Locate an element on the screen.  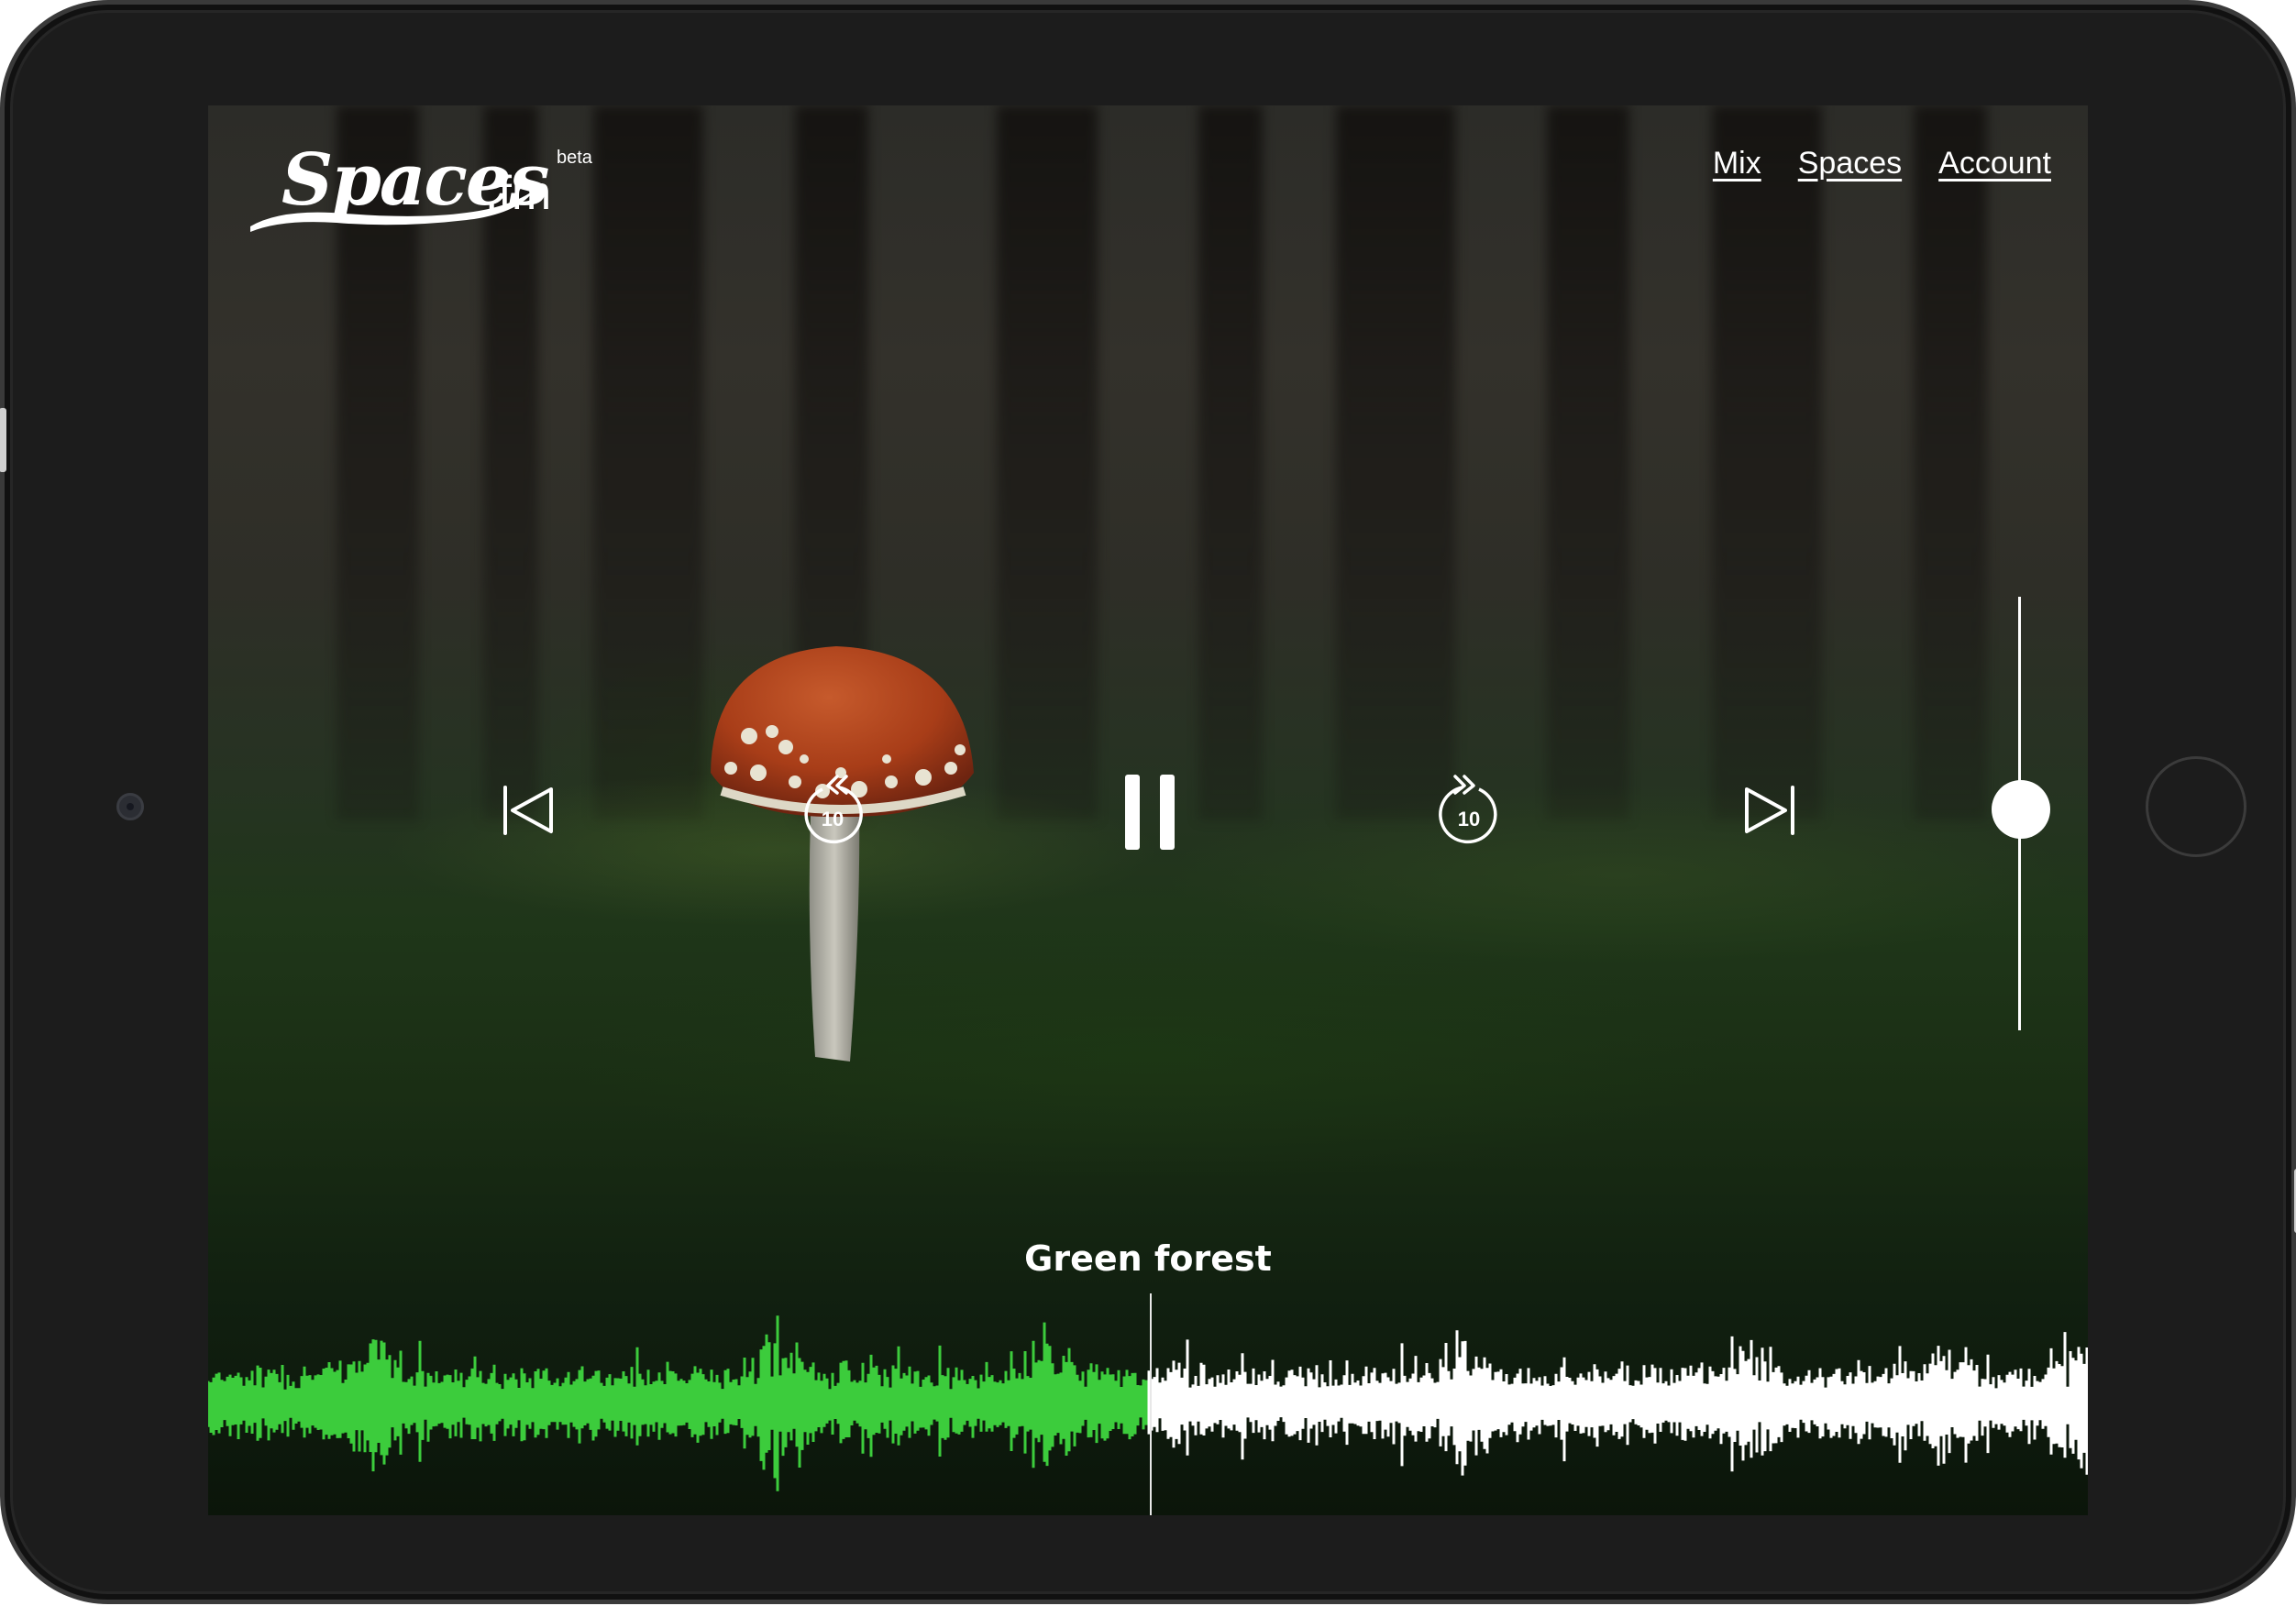
previous-track-button is located at coordinates (528, 810).